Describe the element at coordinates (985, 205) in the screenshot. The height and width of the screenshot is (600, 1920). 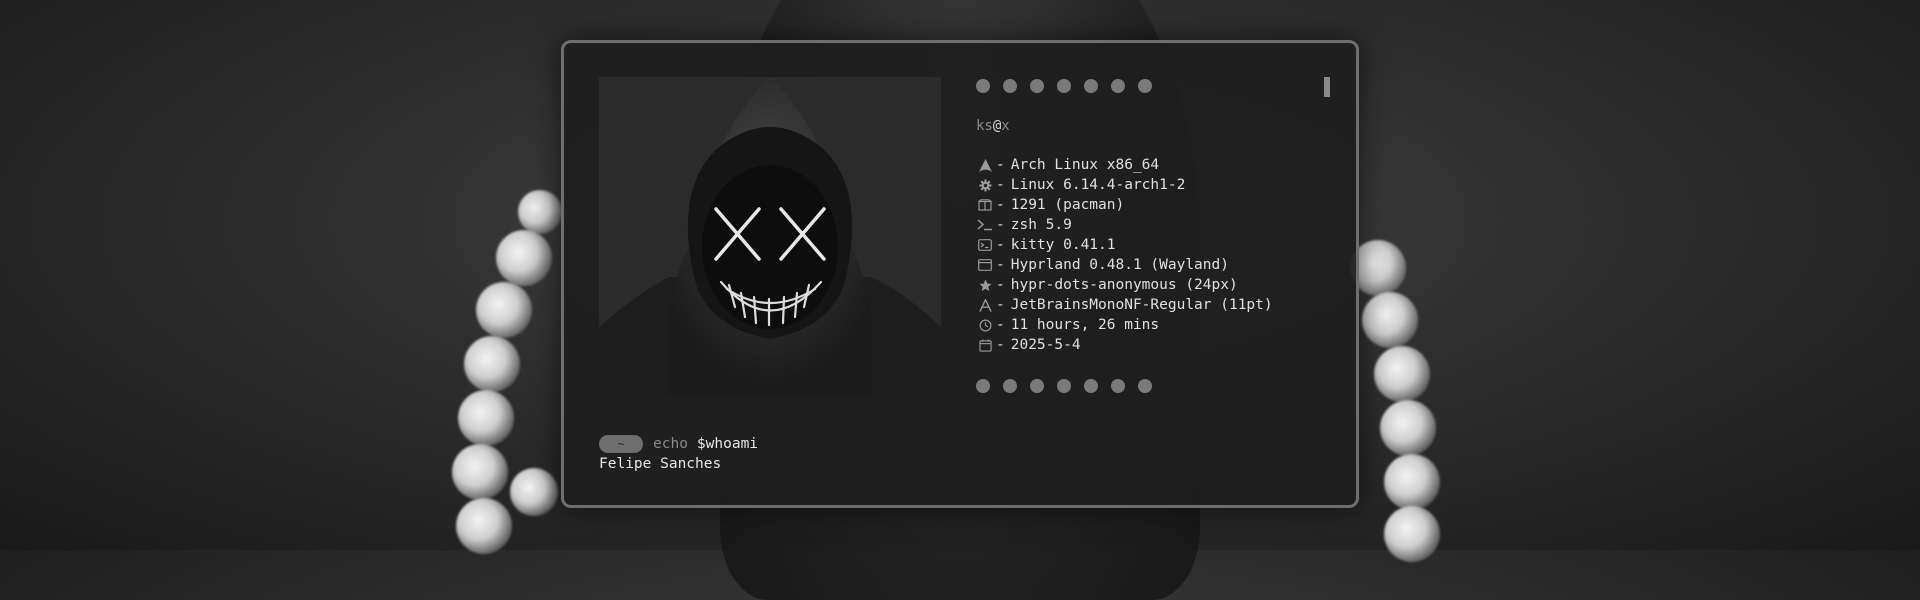
I see `package-icon` at that location.